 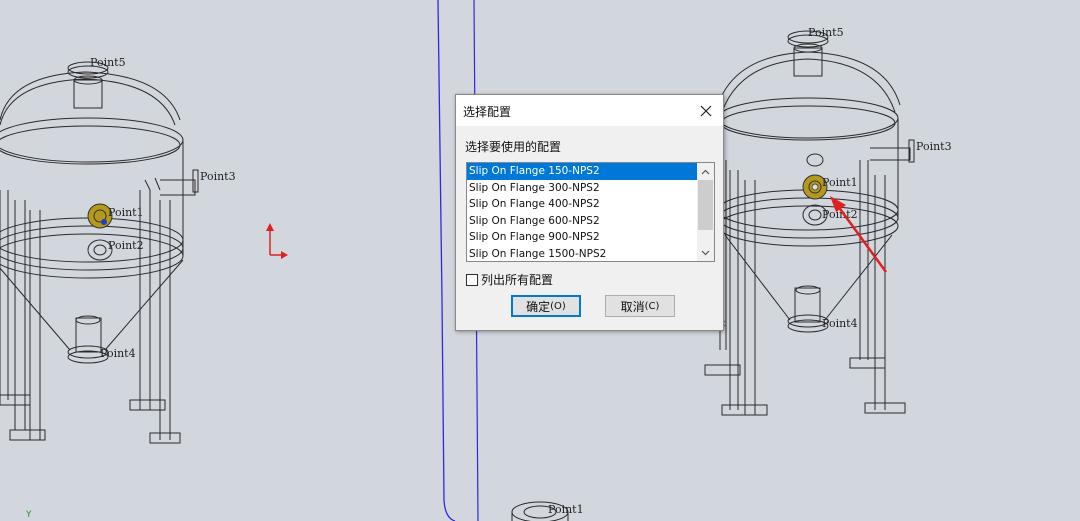 What do you see at coordinates (652, 306) in the screenshot?
I see `cancel-accelerator: (C)` at bounding box center [652, 306].